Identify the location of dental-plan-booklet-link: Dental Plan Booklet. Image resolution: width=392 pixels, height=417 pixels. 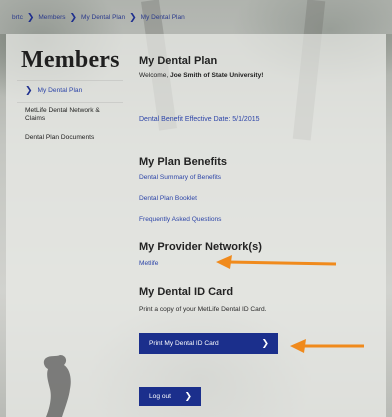
(168, 198).